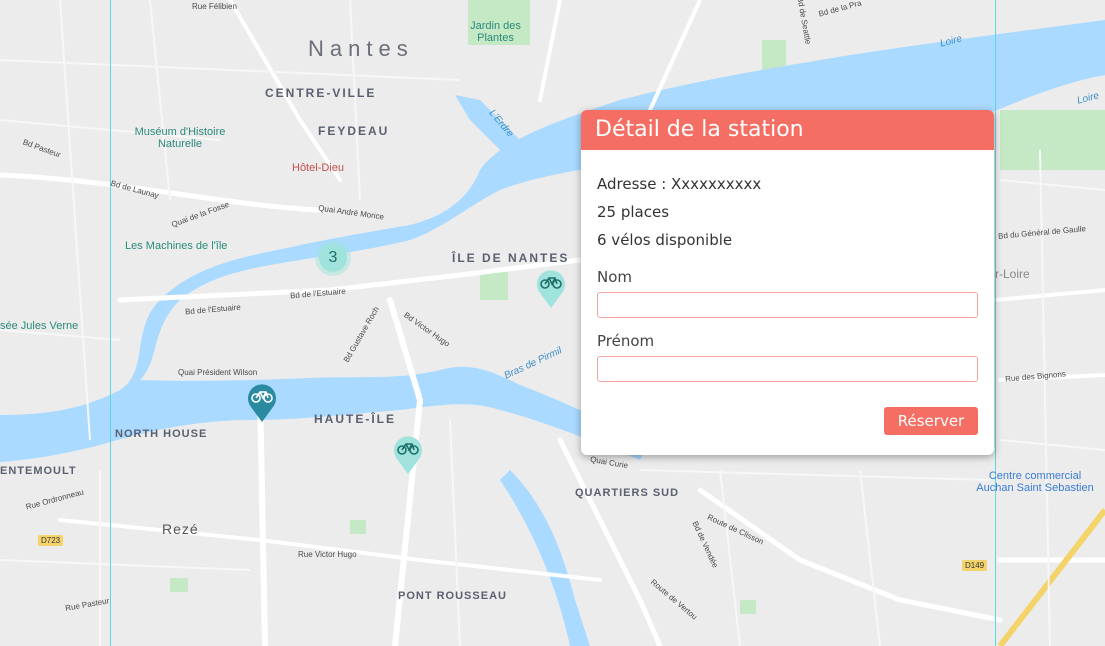  I want to click on district-entemoult: ENTEMOULT, so click(38, 471).